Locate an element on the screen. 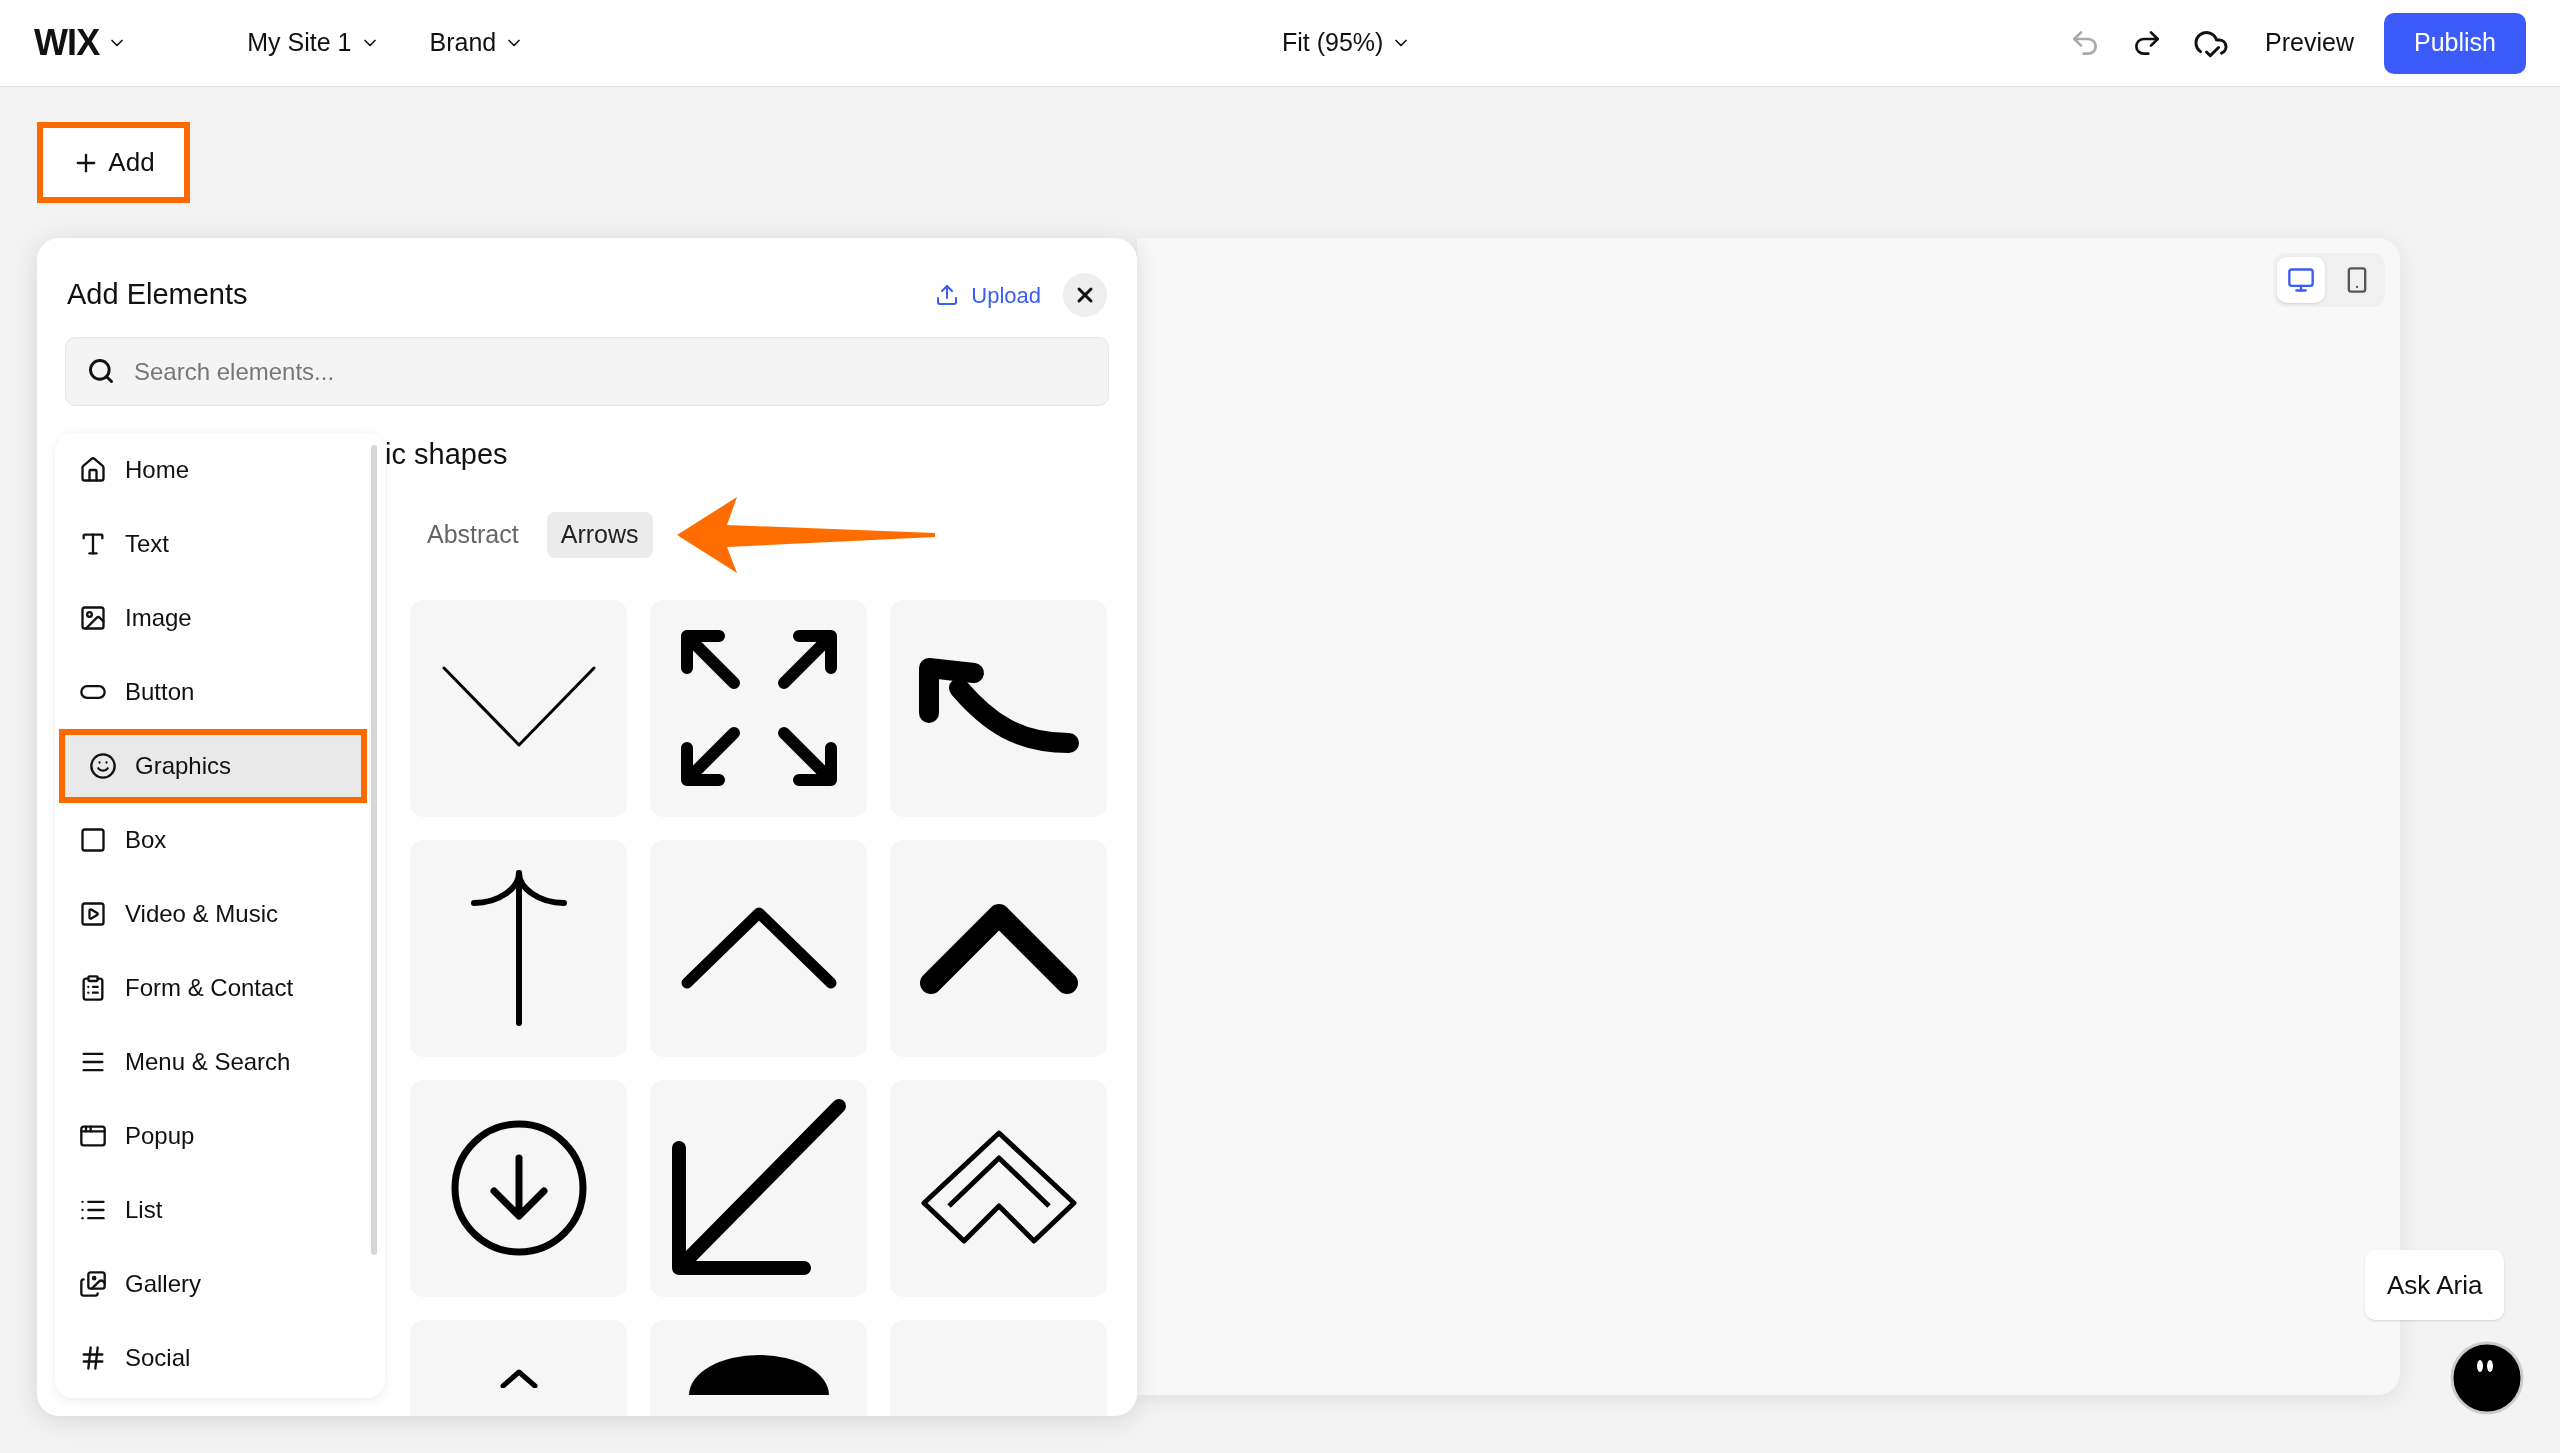 This screenshot has height=1453, width=2560. category-item: Home is located at coordinates (213, 470).